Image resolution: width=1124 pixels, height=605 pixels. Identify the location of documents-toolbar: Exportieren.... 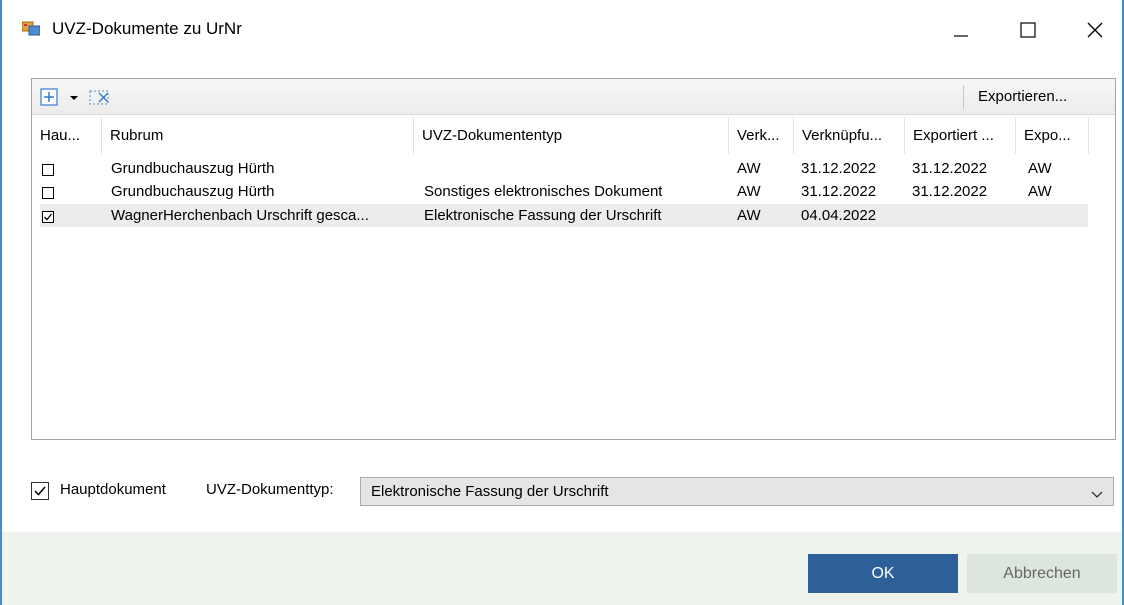
(573, 97).